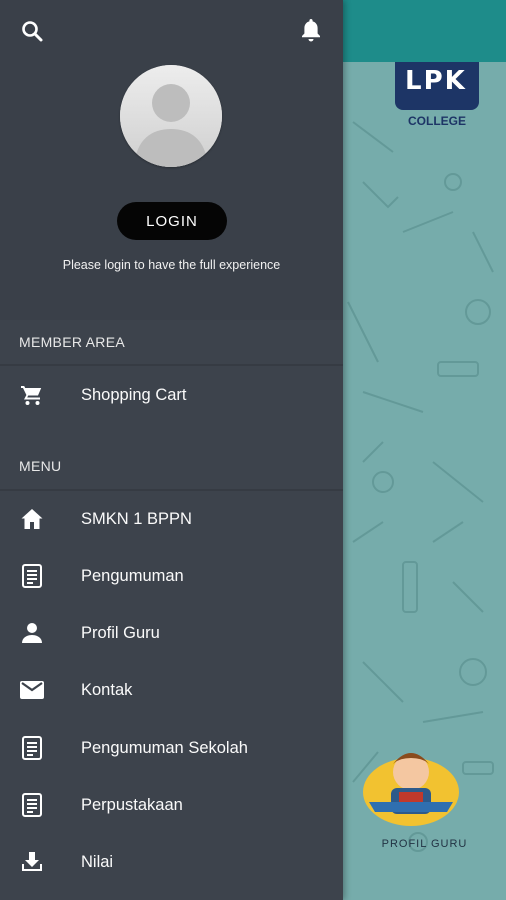 The height and width of the screenshot is (900, 506). I want to click on drawer-item-label: Perpustakaan, so click(132, 804).